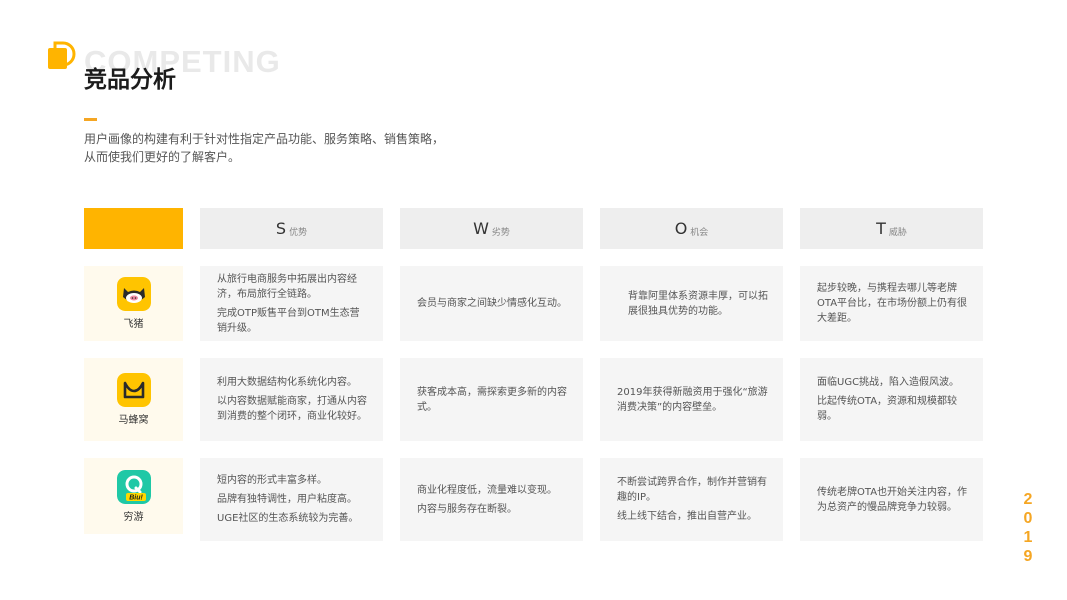 This screenshot has height=600, width=1067. What do you see at coordinates (1028, 499) in the screenshot?
I see `year-digit: 2` at bounding box center [1028, 499].